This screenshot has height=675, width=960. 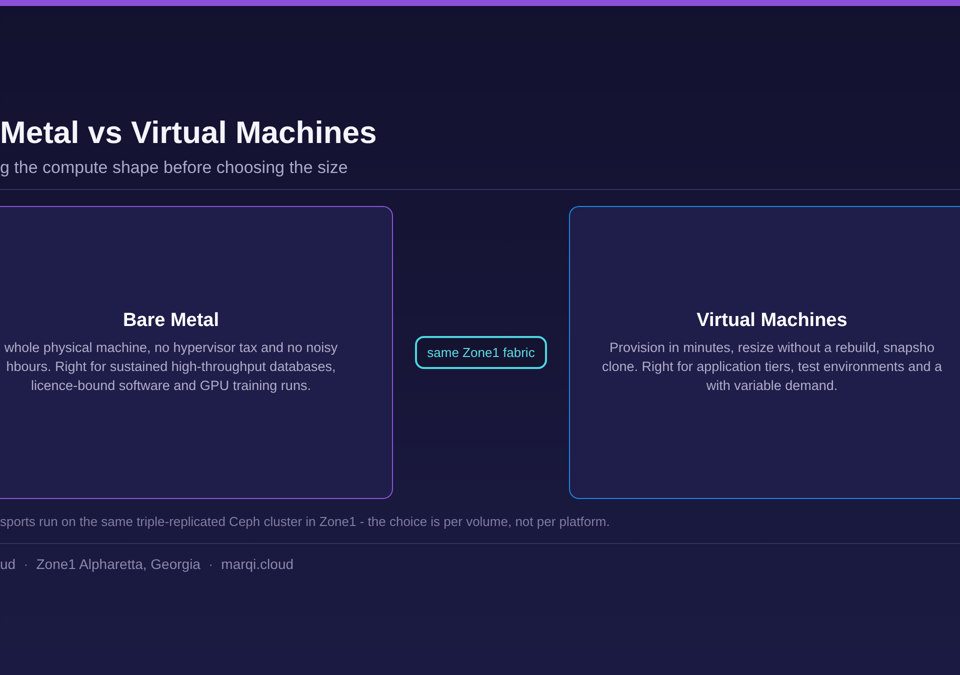 What do you see at coordinates (171, 321) in the screenshot?
I see `card-title: Bare Metal` at bounding box center [171, 321].